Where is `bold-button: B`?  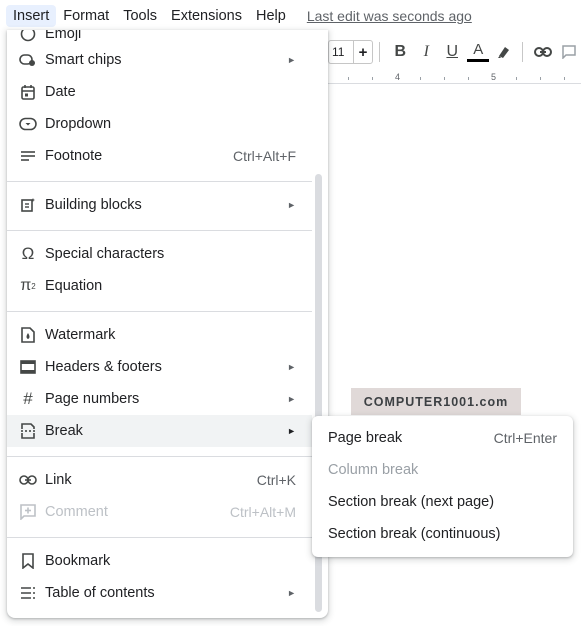
bold-button: B is located at coordinates (400, 52).